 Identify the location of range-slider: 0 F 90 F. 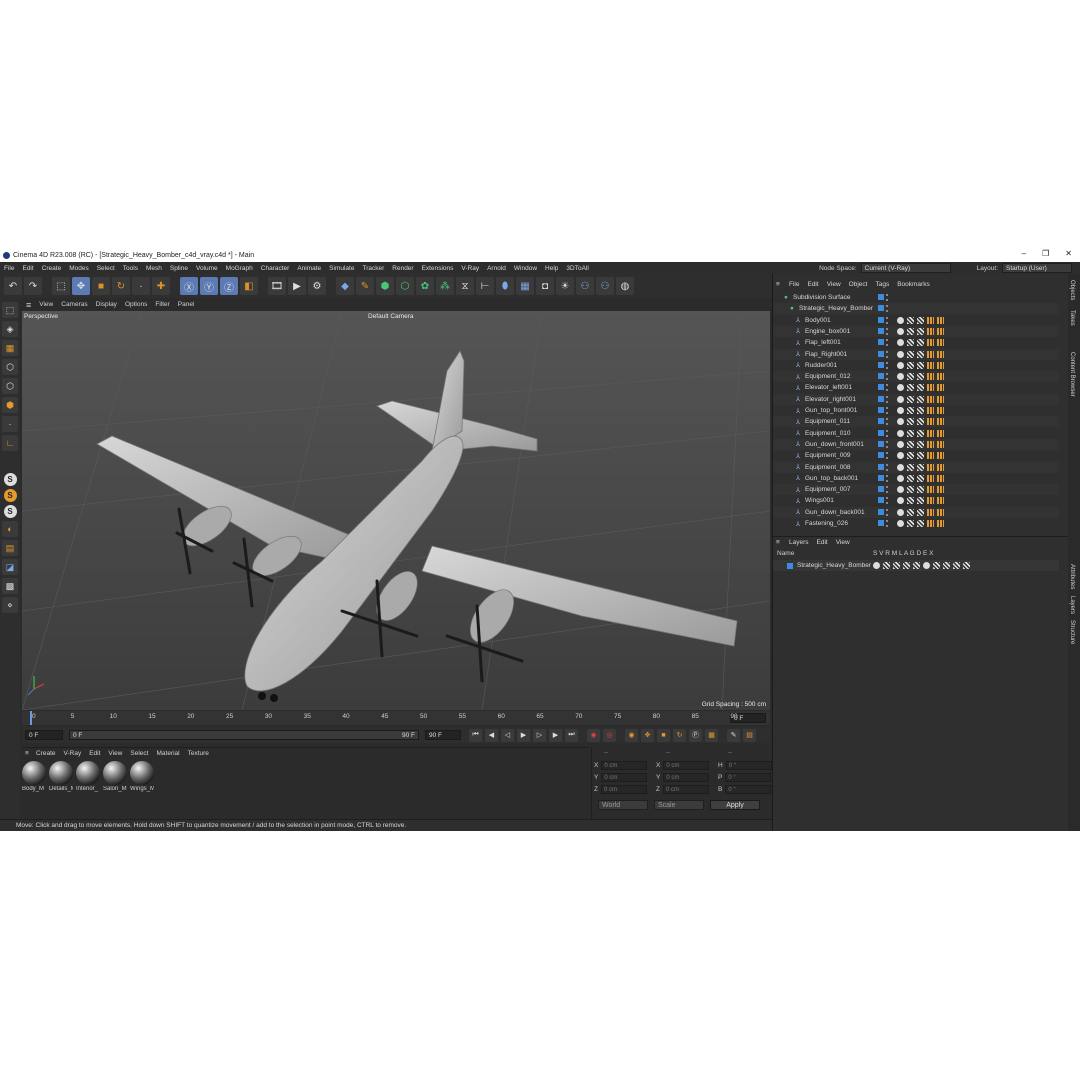
(244, 735).